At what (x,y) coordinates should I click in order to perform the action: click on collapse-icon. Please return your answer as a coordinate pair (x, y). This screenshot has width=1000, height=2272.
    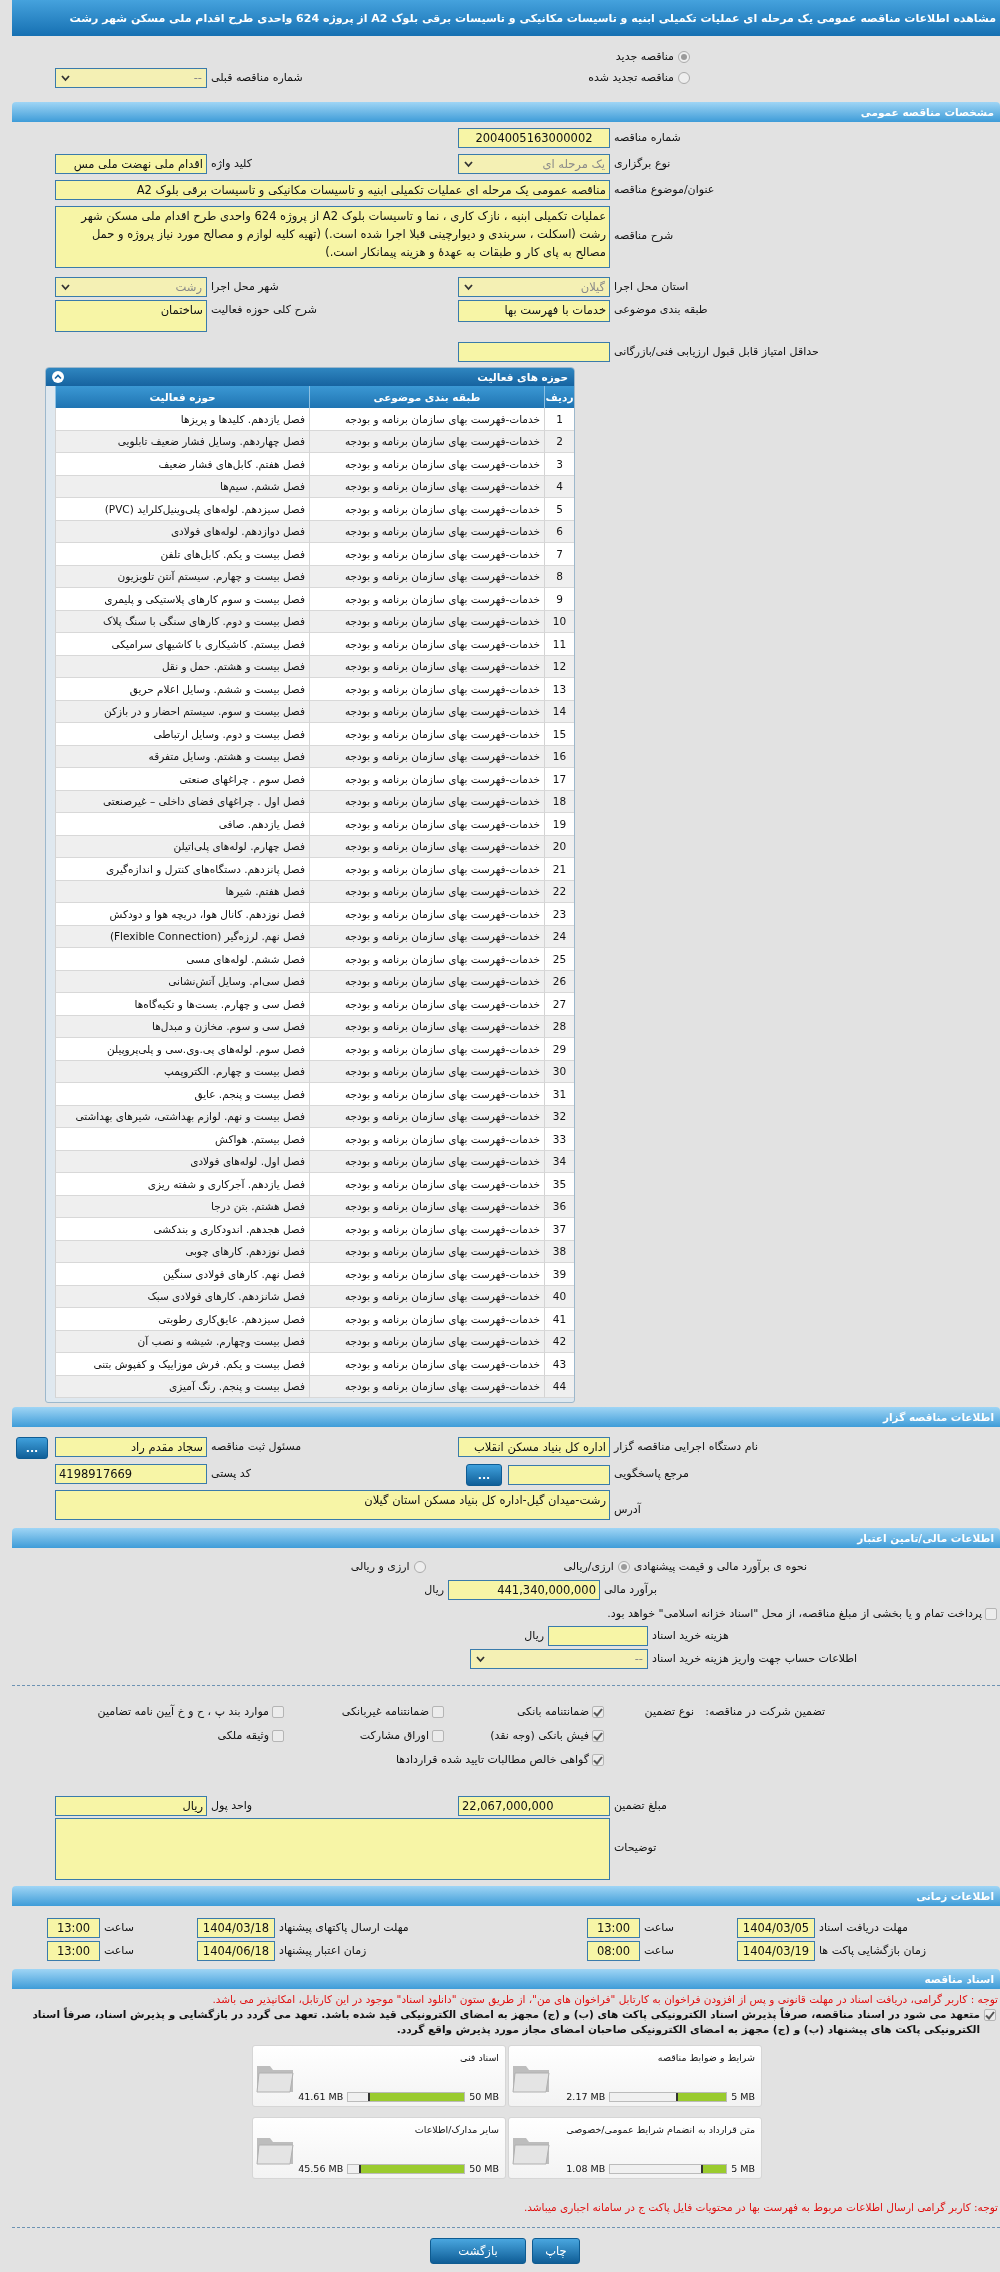
    Looking at the image, I should click on (58, 377).